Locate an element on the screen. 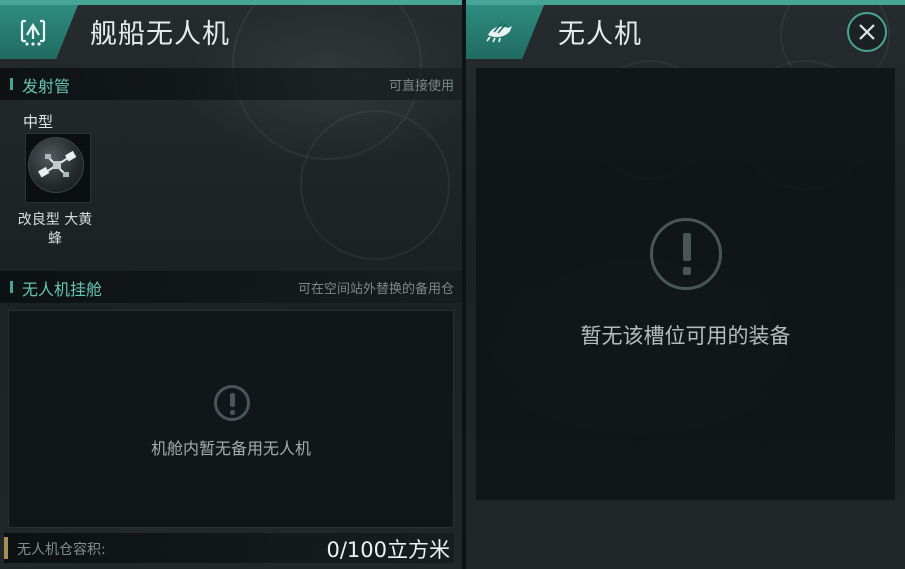  close-button is located at coordinates (867, 32).